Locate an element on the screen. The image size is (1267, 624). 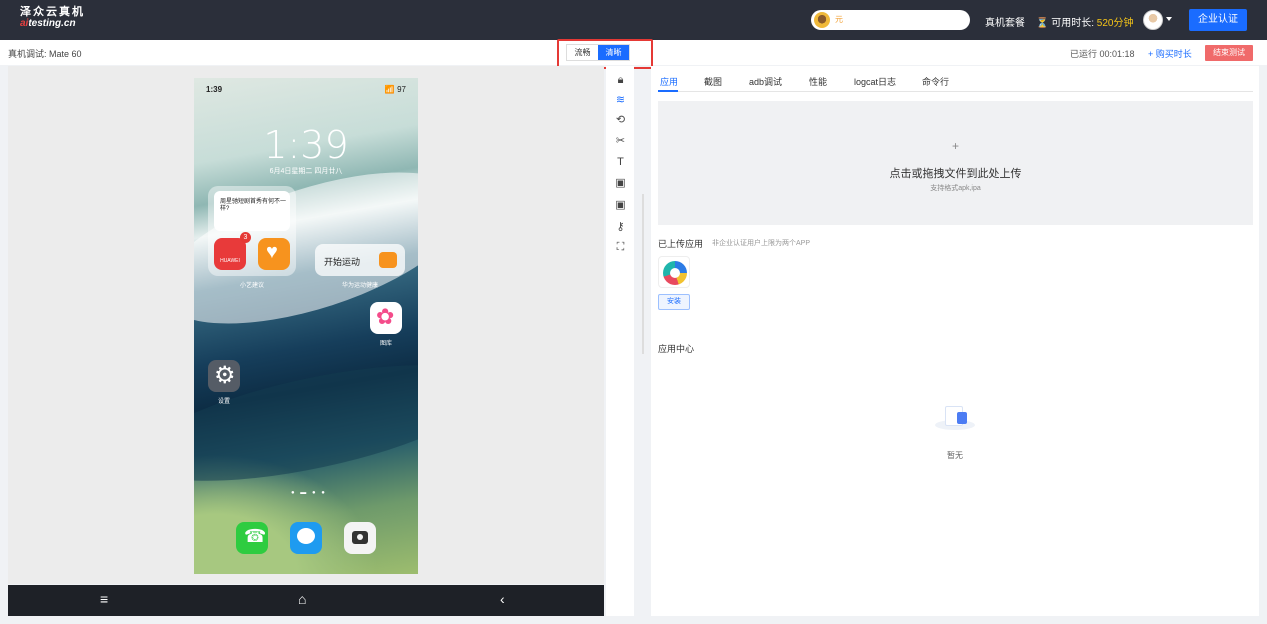
user-name: 元 is located at coordinates (839, 19).